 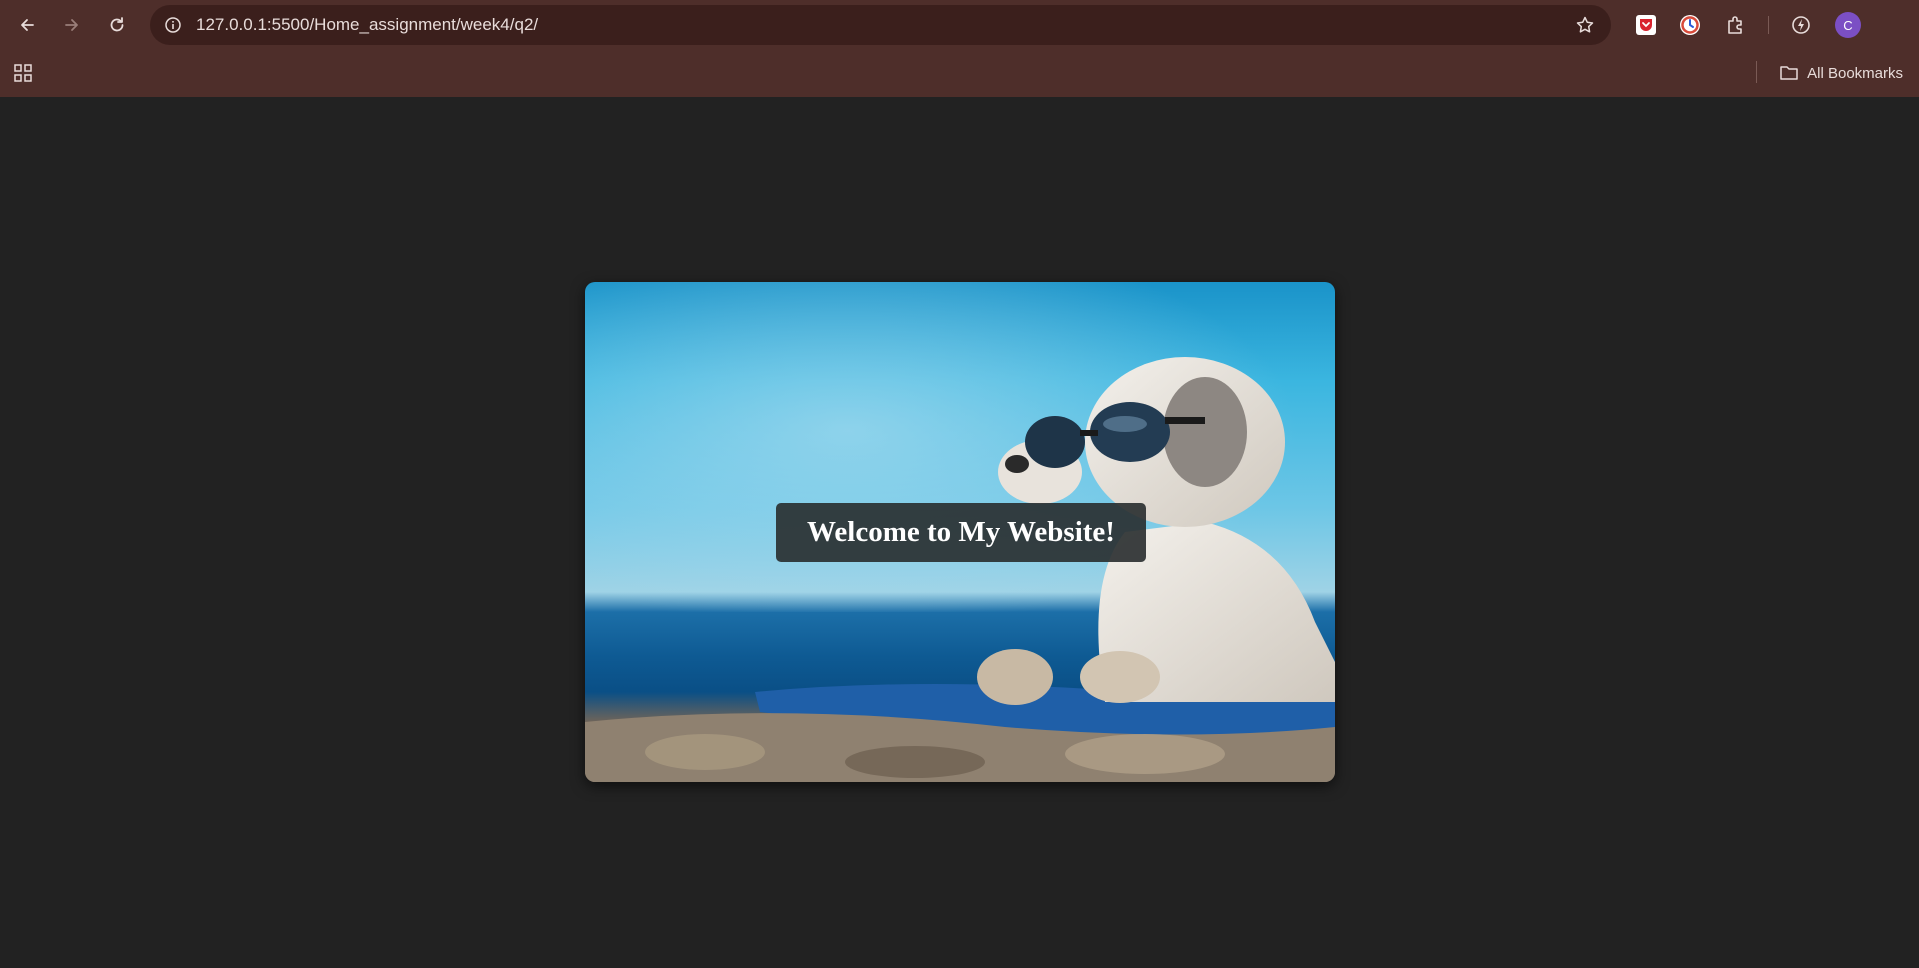 I want to click on address-bar: 127.0.0.1:5500/Home_assignment/week4/q2/, so click(x=880, y=25).